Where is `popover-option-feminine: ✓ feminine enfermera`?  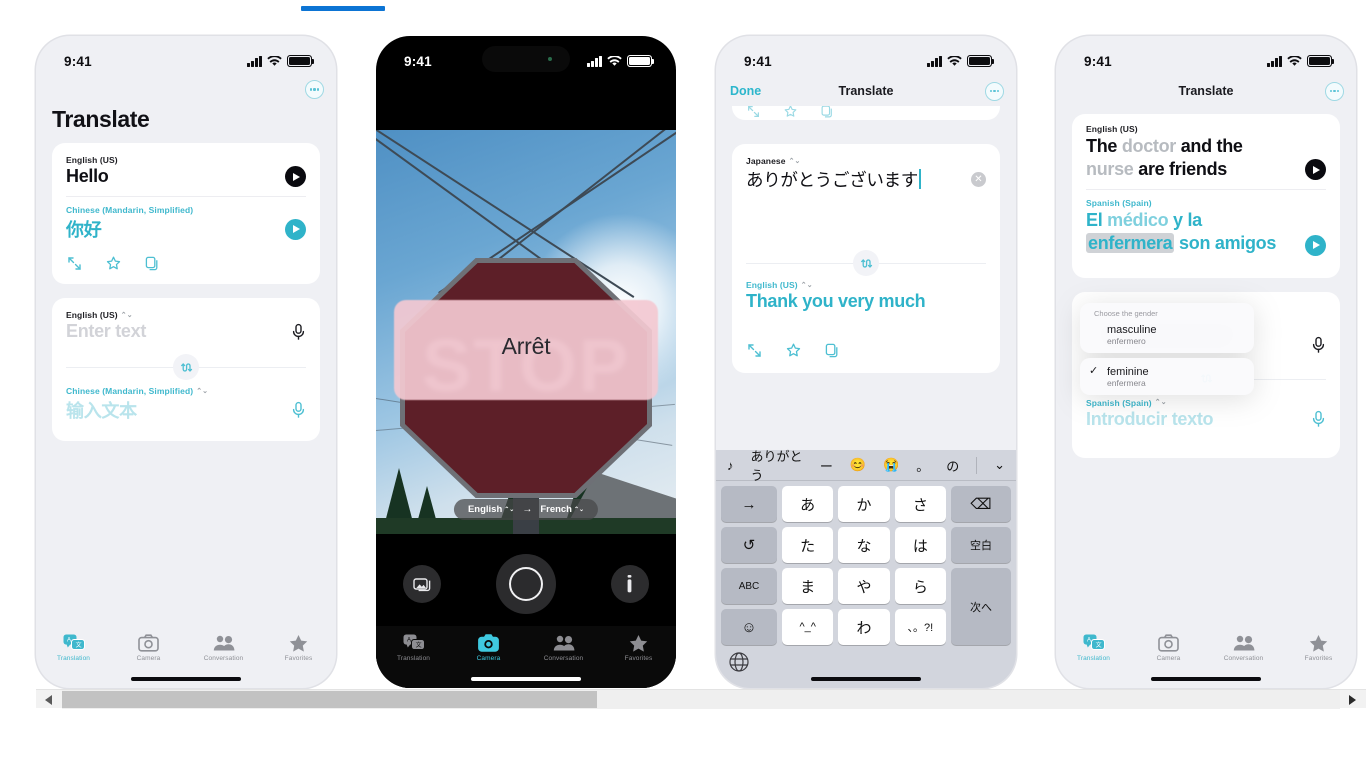 popover-option-feminine: ✓ feminine enfermera is located at coordinates (1167, 376).